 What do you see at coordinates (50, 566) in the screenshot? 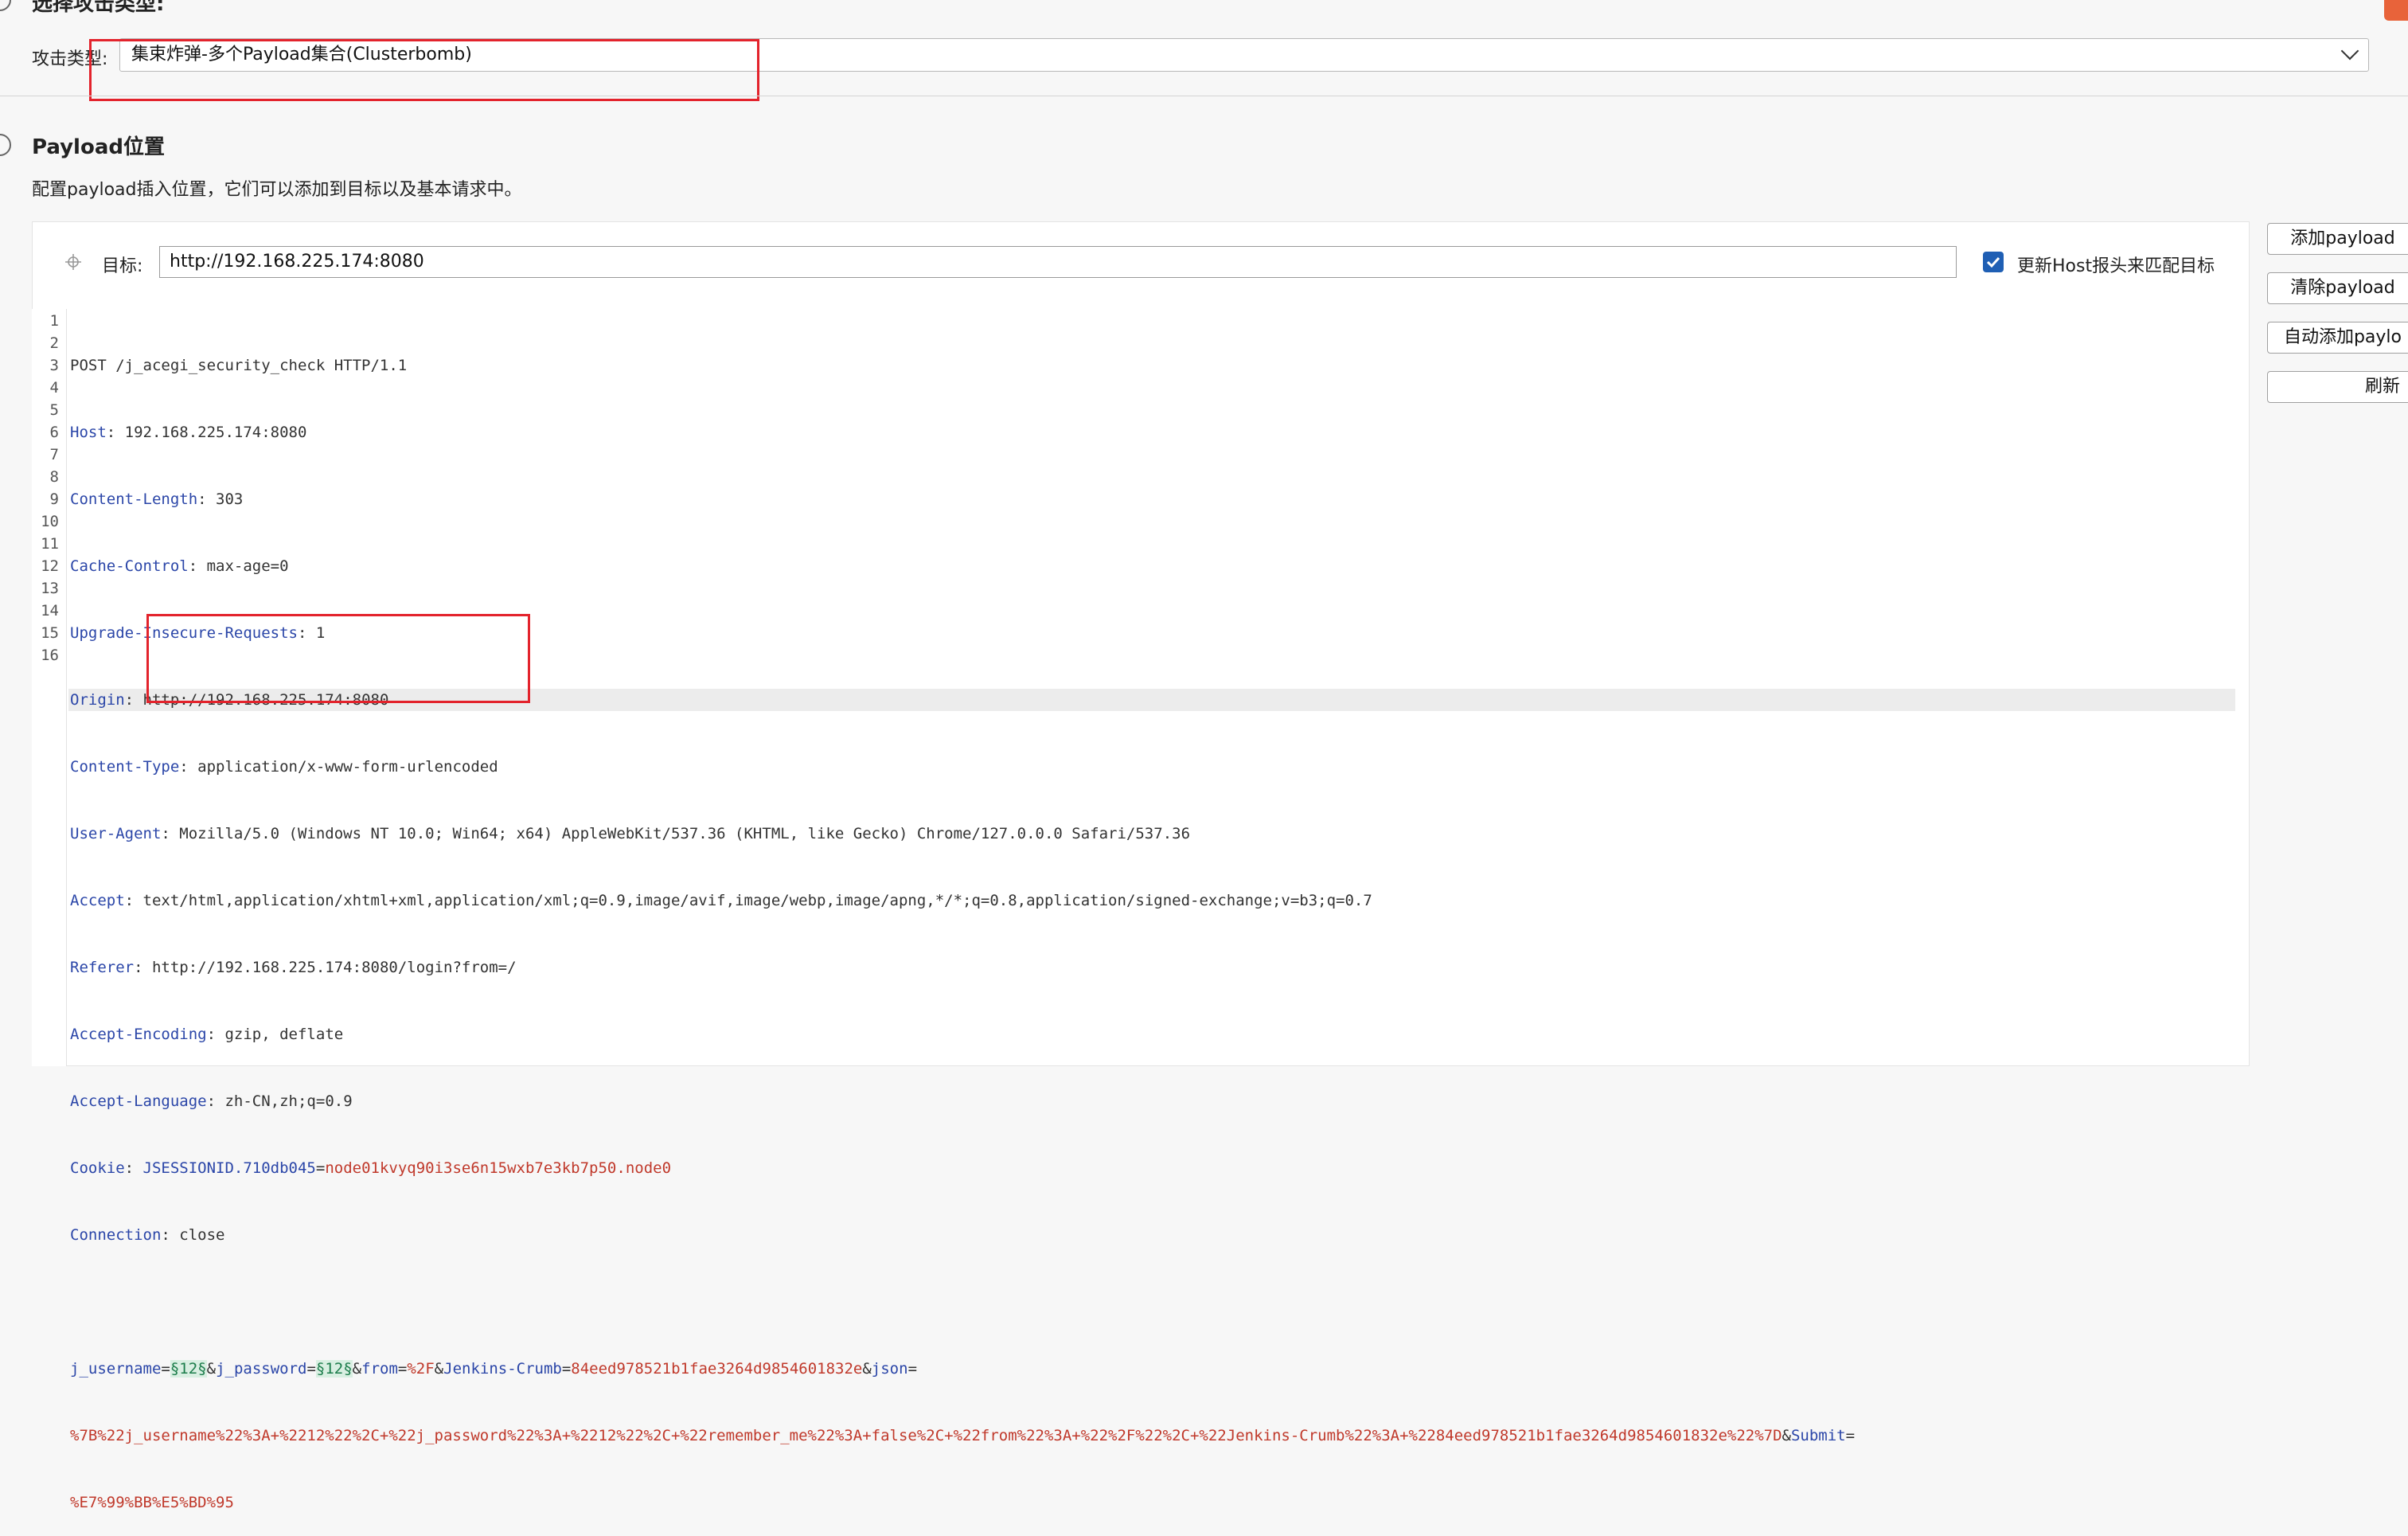
I see `line-number: 12` at bounding box center [50, 566].